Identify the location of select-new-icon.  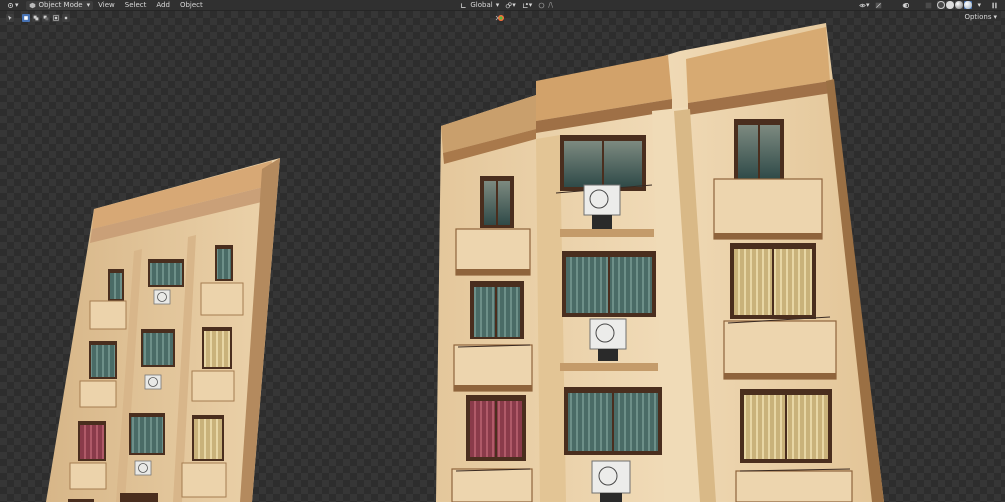
(26, 17).